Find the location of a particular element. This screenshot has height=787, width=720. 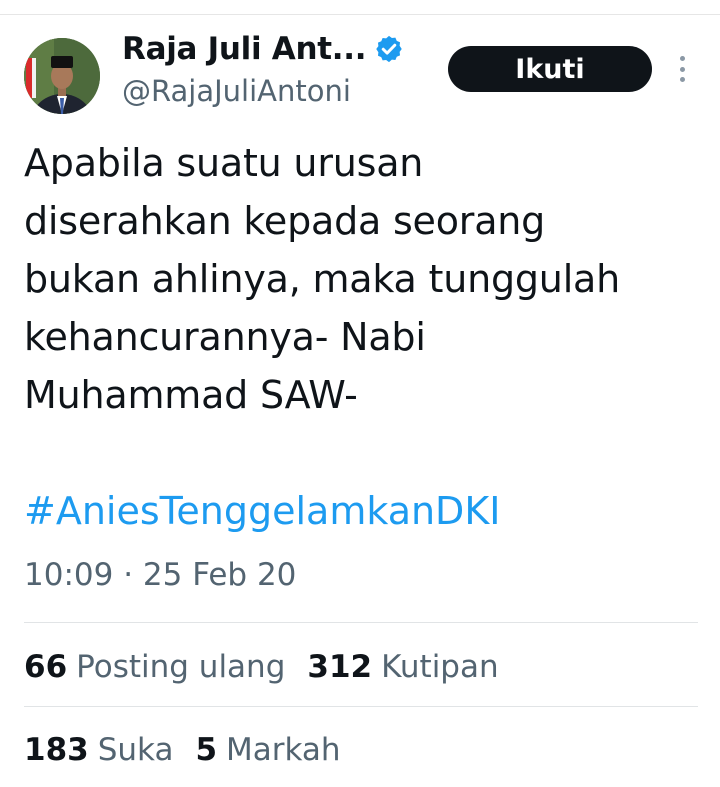

more-options-icon is located at coordinates (682, 69).